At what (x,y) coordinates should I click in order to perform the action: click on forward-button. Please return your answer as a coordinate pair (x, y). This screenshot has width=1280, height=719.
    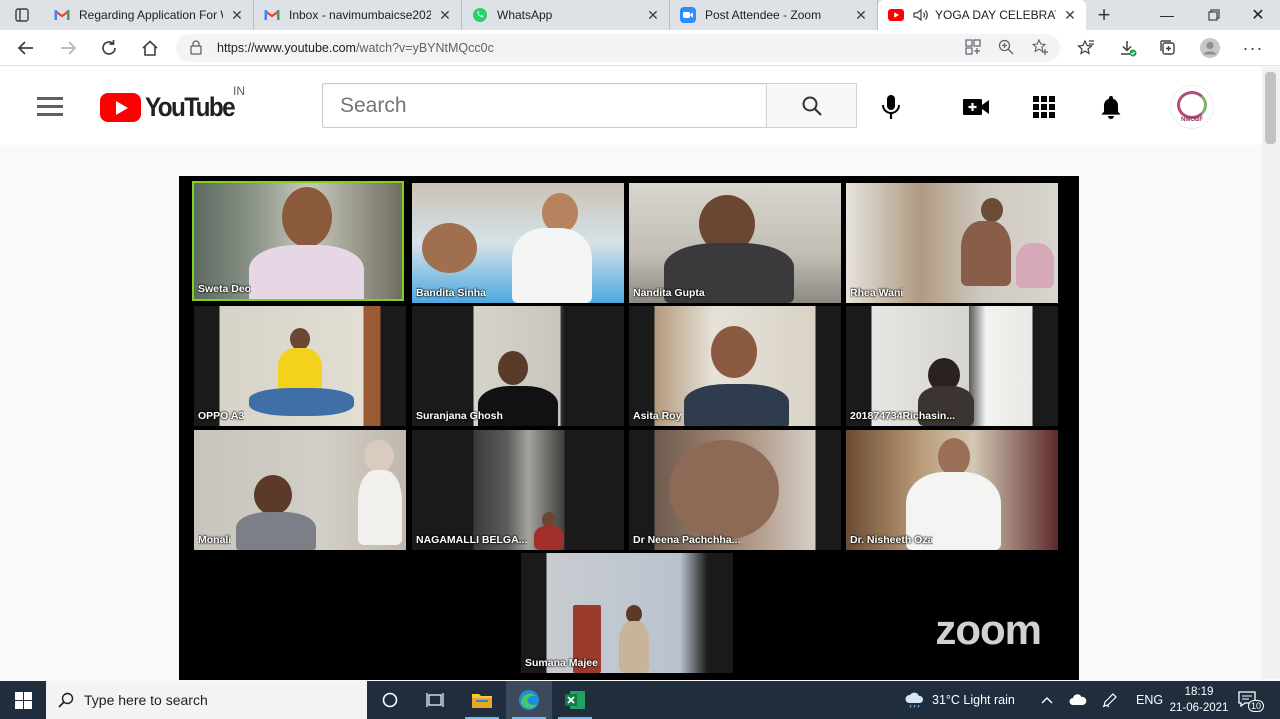
    Looking at the image, I should click on (68, 48).